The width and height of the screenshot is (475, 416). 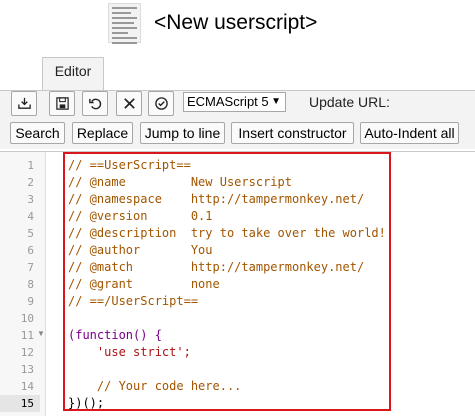 I want to click on undo-icon, so click(x=94, y=104).